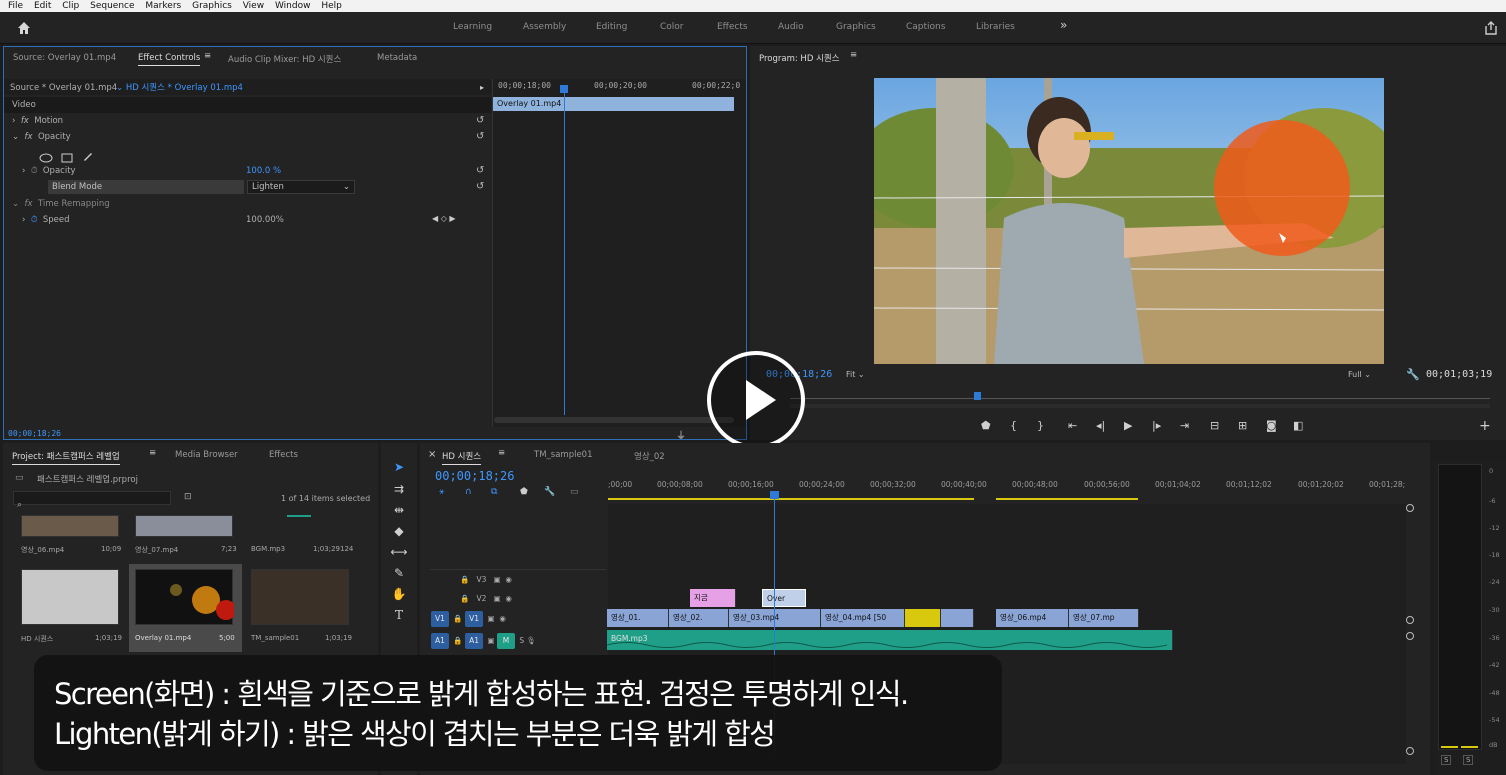  Describe the element at coordinates (756, 400) in the screenshot. I see `play-overlay-icon` at that location.